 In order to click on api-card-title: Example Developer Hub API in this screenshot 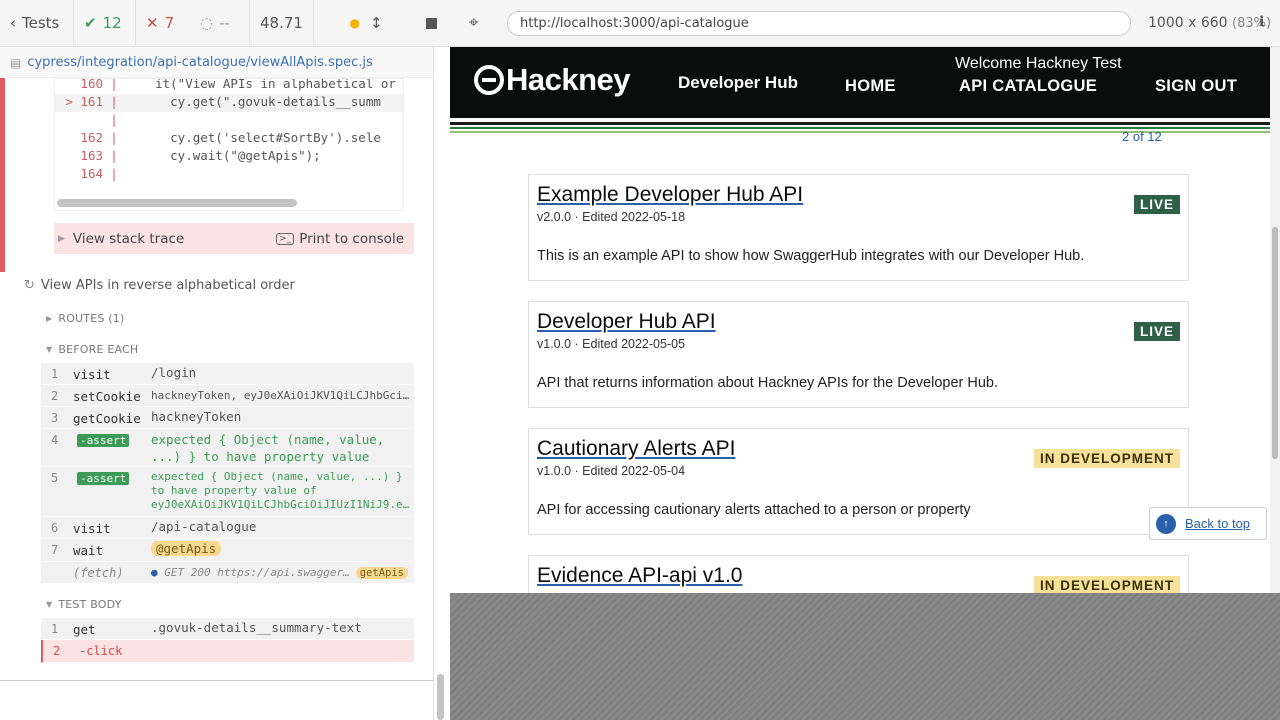, I will do `click(670, 195)`.